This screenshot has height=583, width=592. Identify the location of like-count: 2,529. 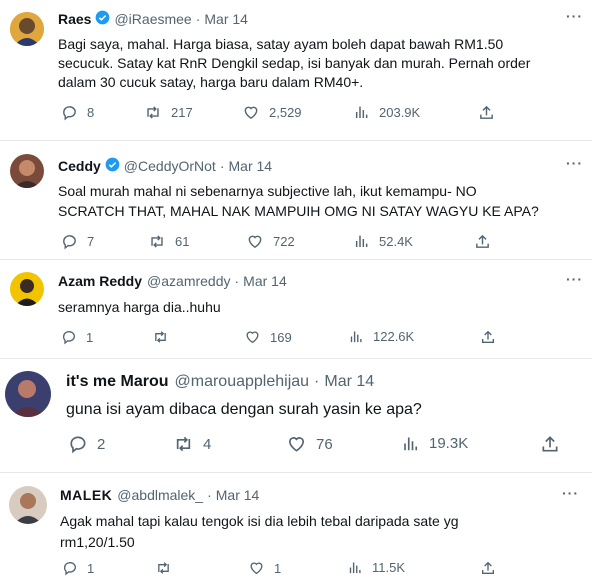
(285, 112).